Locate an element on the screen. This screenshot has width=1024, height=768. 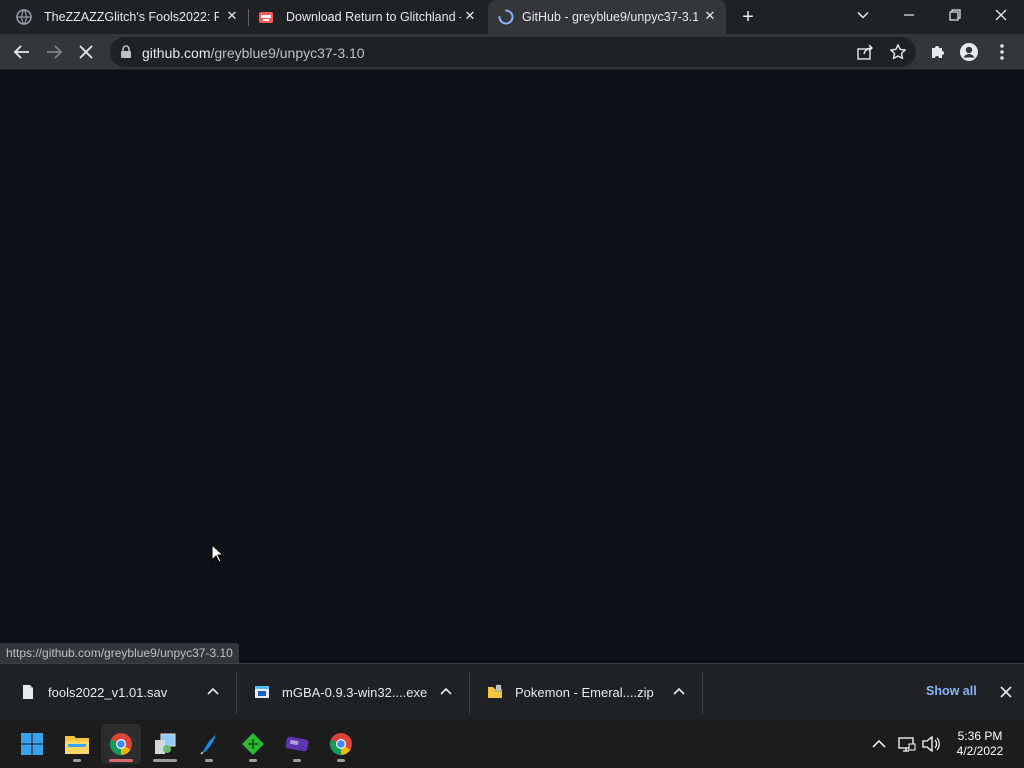
system-clock: 5:36 PM 4/2/2022 is located at coordinates (980, 744).